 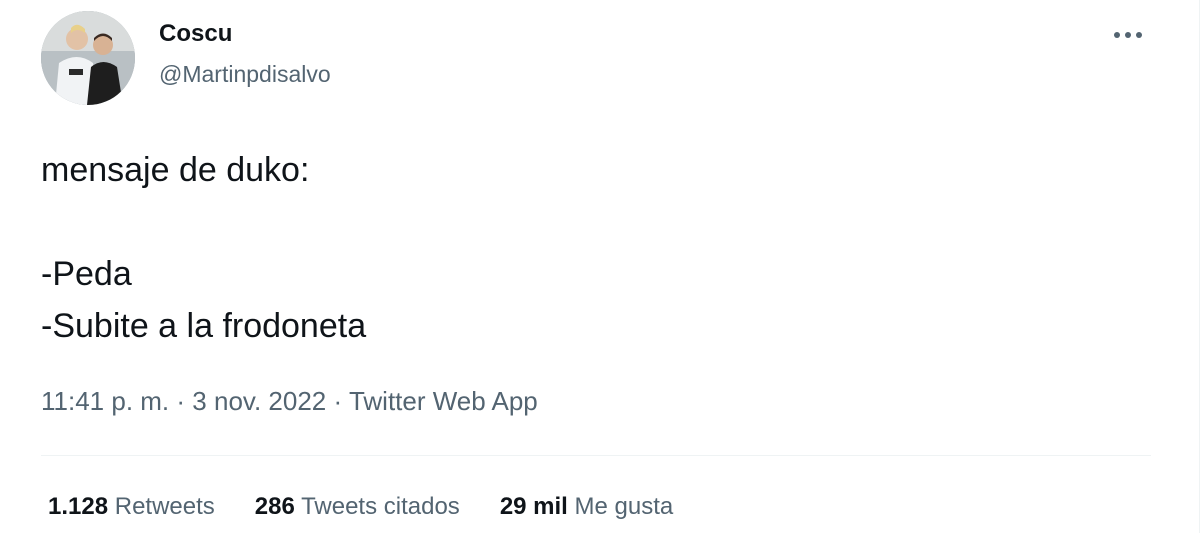 I want to click on quote-tweets-label: Tweets citados, so click(x=380, y=506).